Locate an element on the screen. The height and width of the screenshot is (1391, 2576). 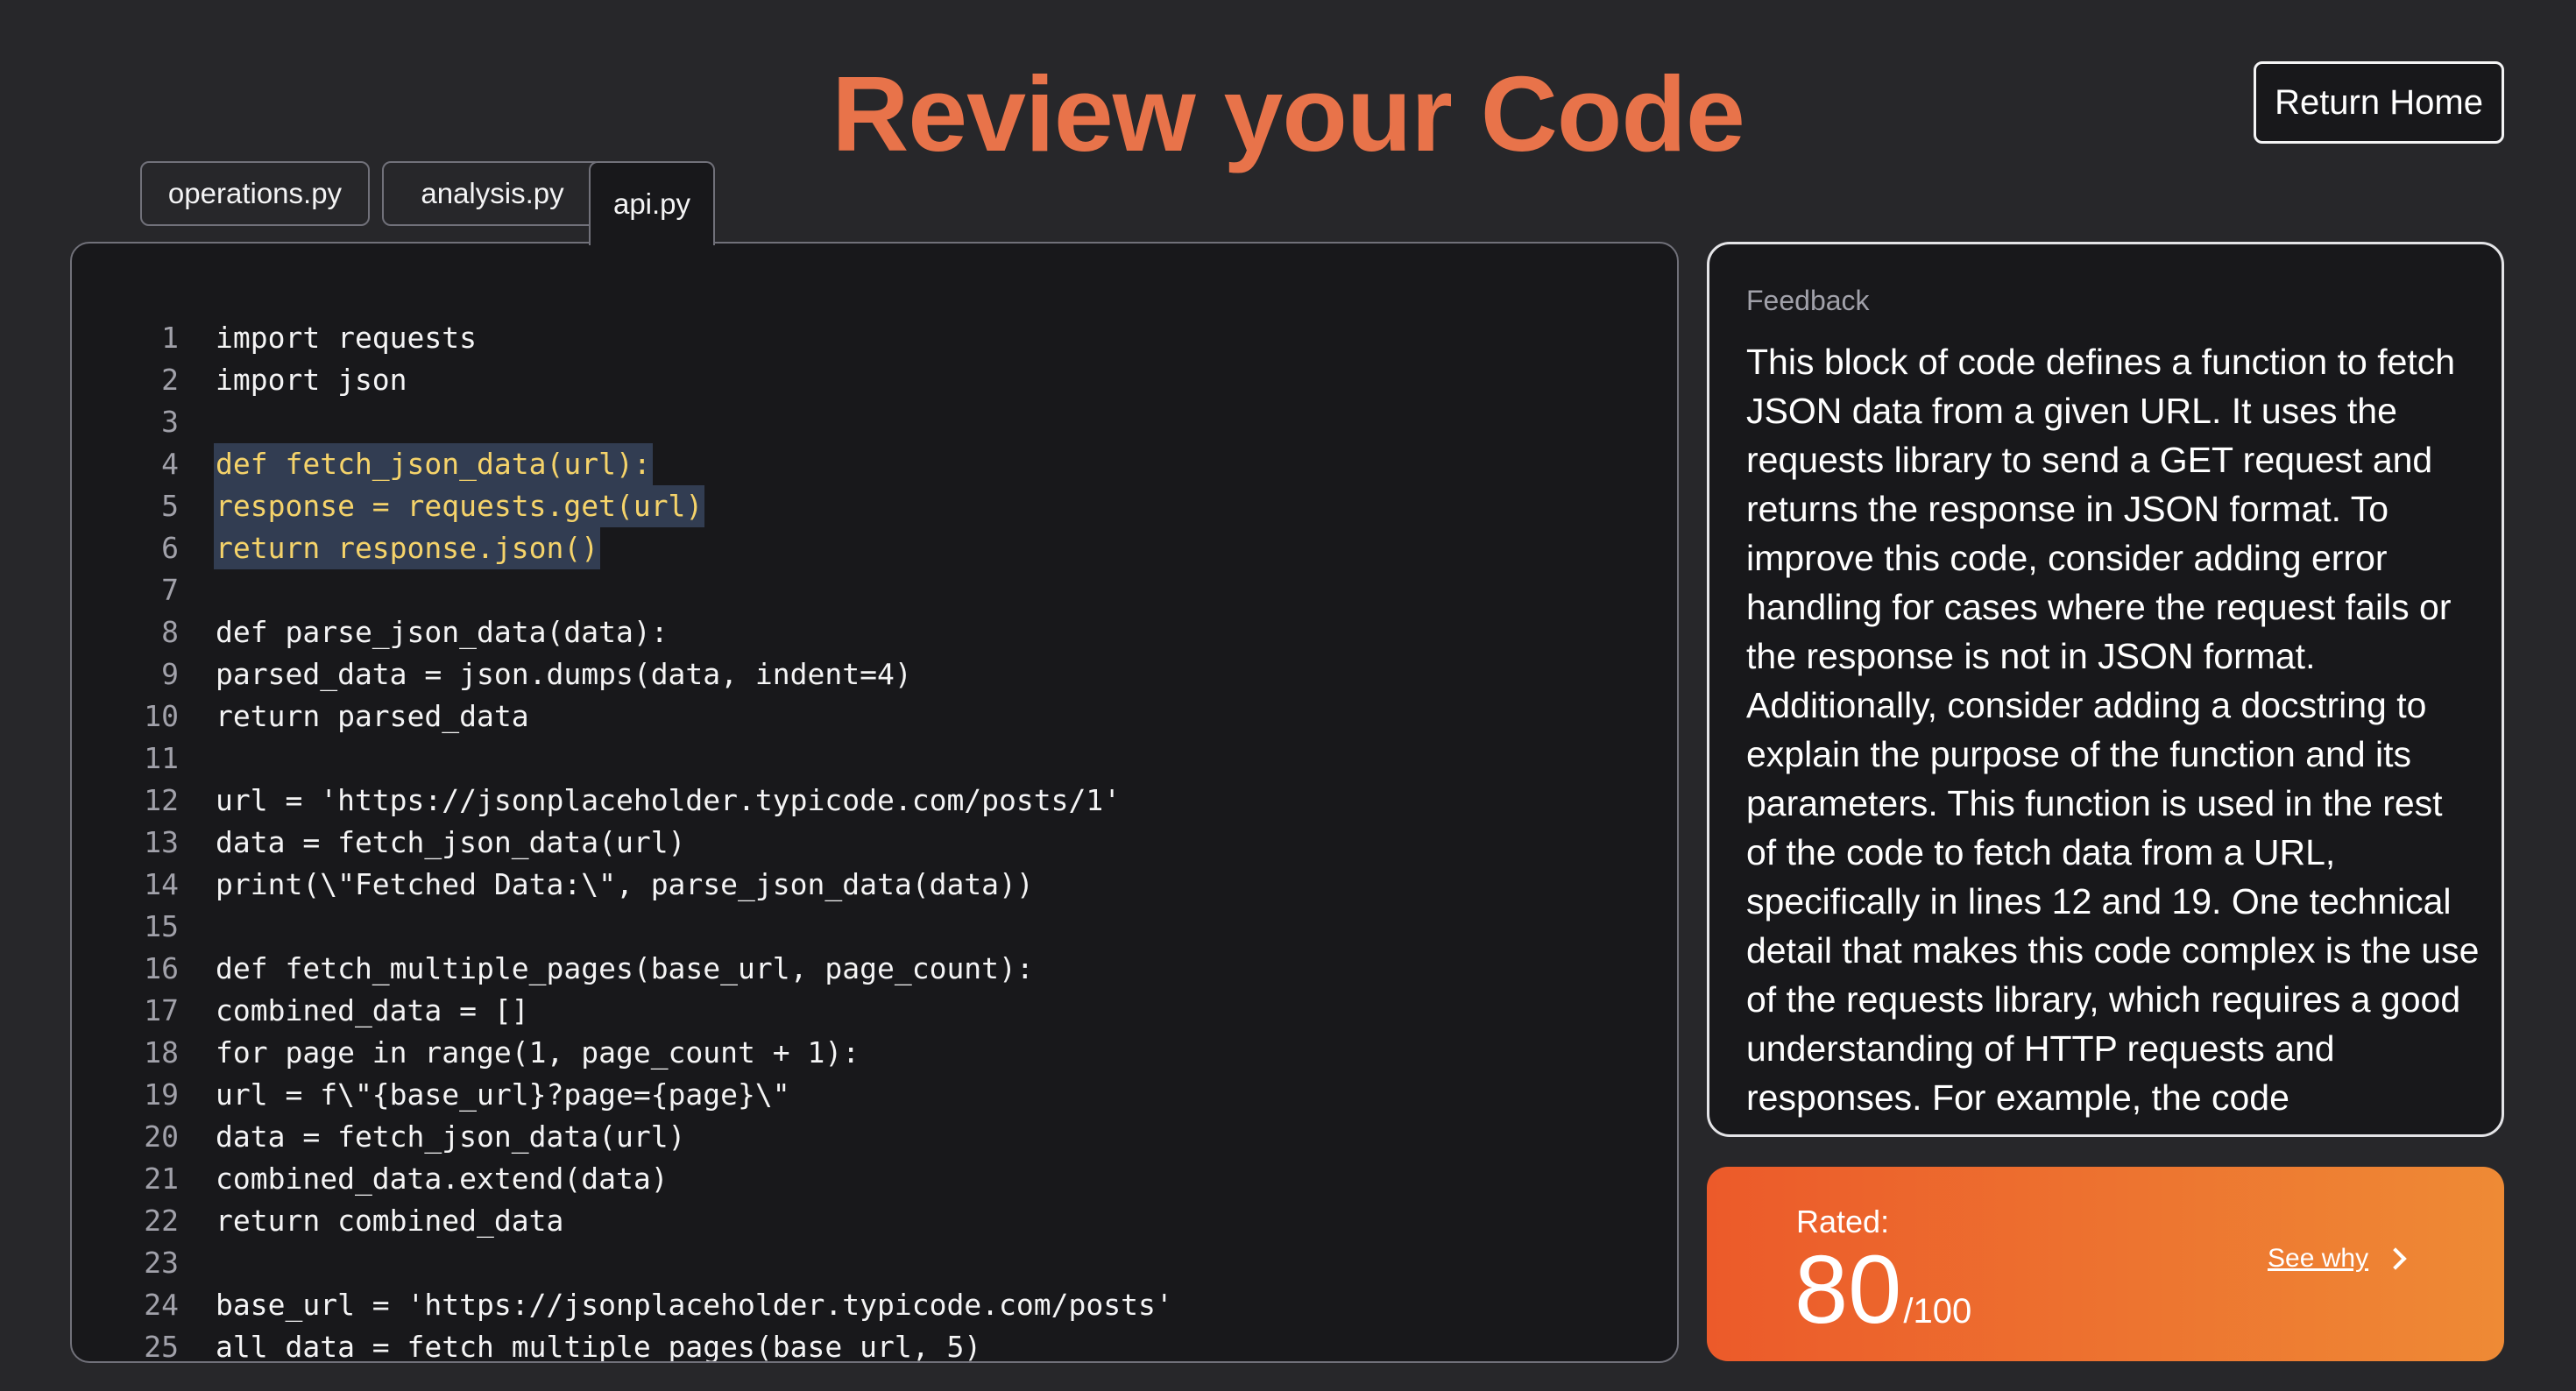
code-line: 15 is located at coordinates (874, 927).